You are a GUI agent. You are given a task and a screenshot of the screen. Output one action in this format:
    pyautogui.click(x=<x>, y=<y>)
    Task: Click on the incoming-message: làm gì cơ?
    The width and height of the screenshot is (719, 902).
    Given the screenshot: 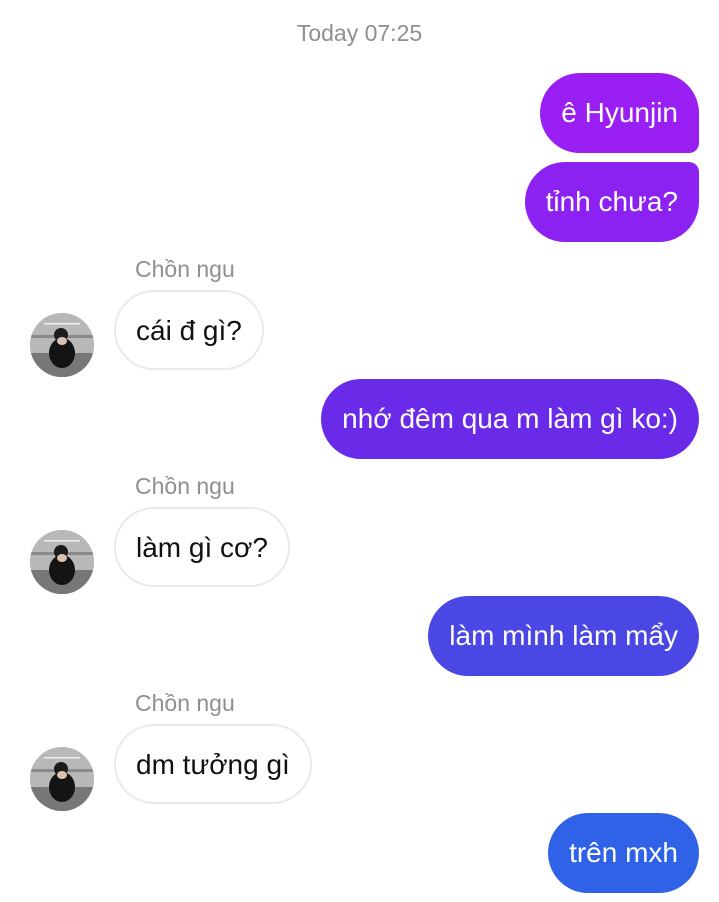 What is the action you would take?
    pyautogui.click(x=202, y=547)
    